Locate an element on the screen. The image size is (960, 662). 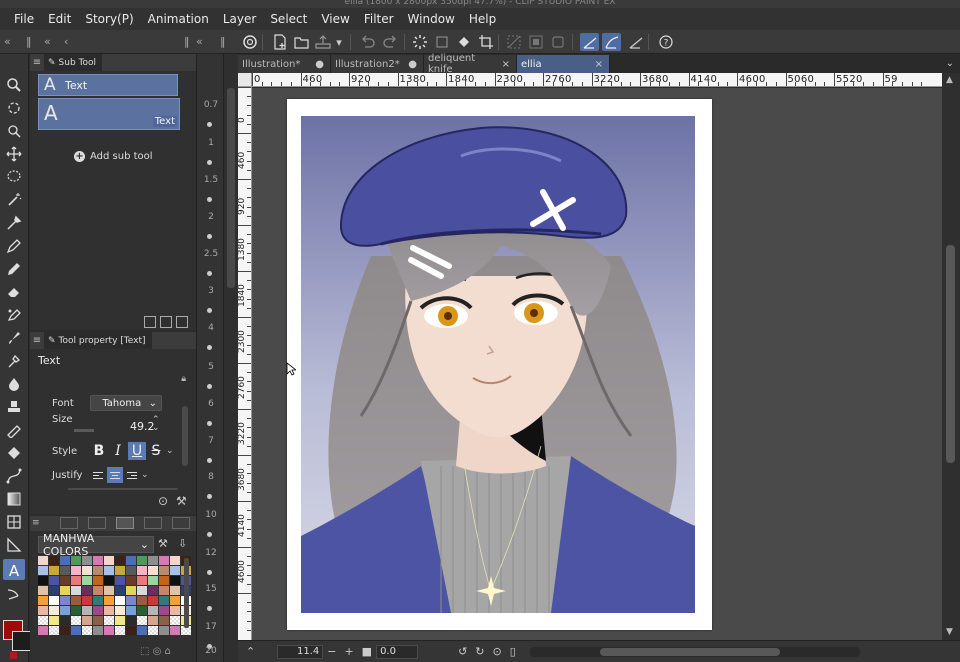
zoom-preset-label: 1 is located at coordinates (211, 143).